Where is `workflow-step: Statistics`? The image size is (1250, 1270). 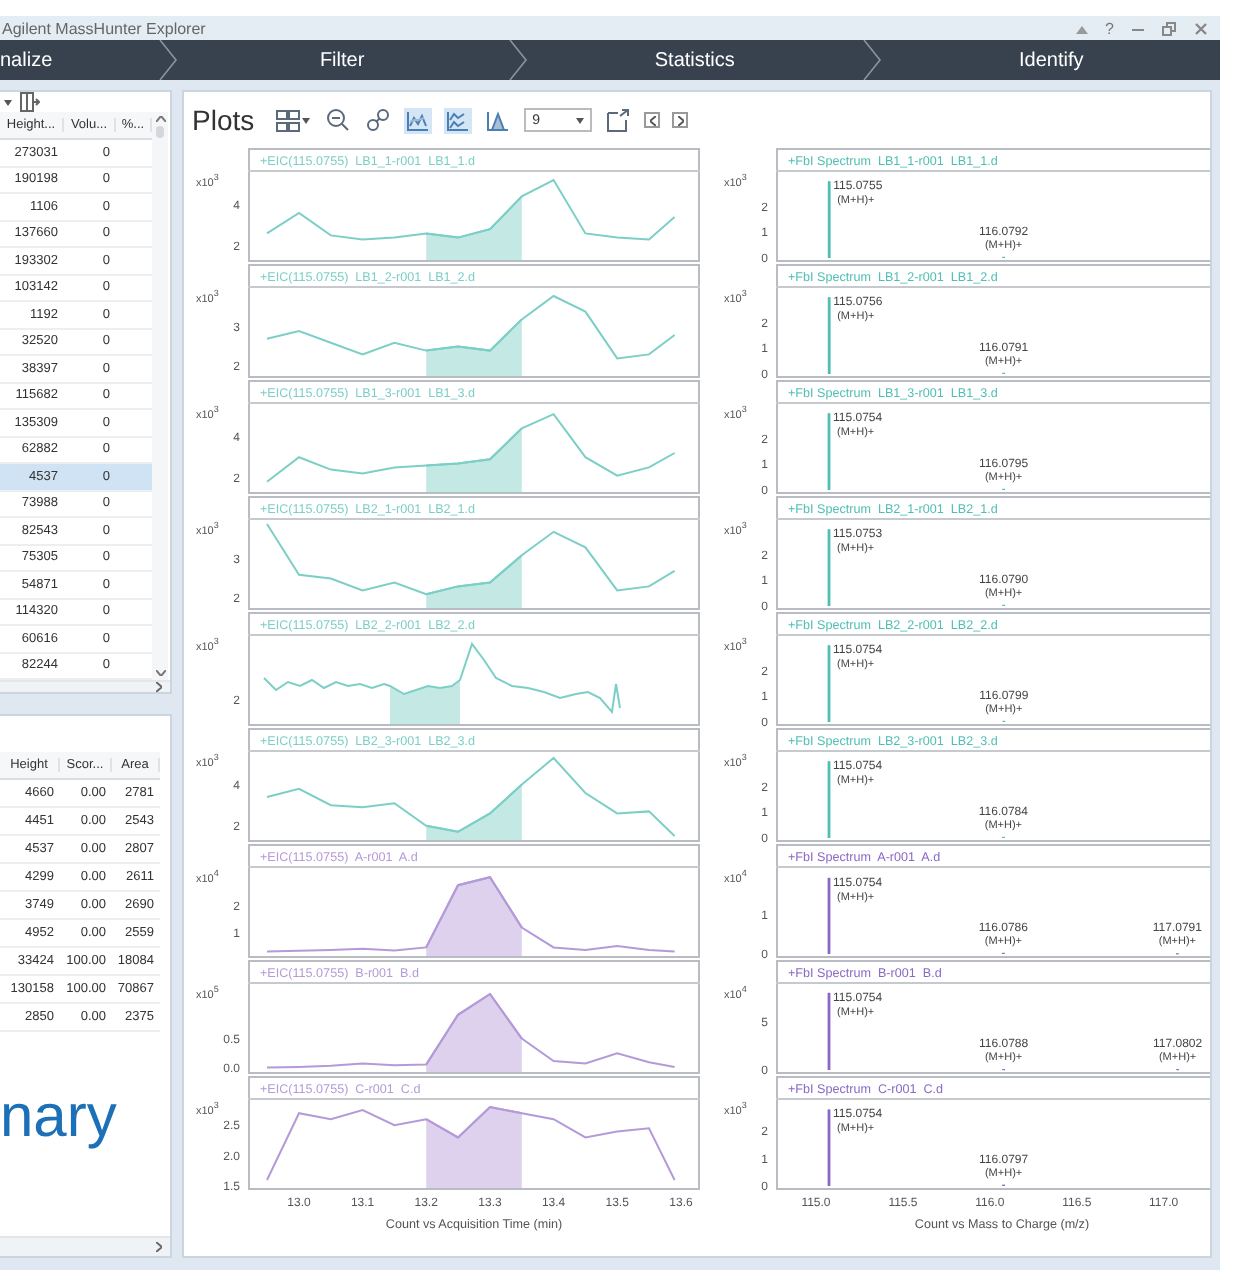
workflow-step: Statistics is located at coordinates (695, 60).